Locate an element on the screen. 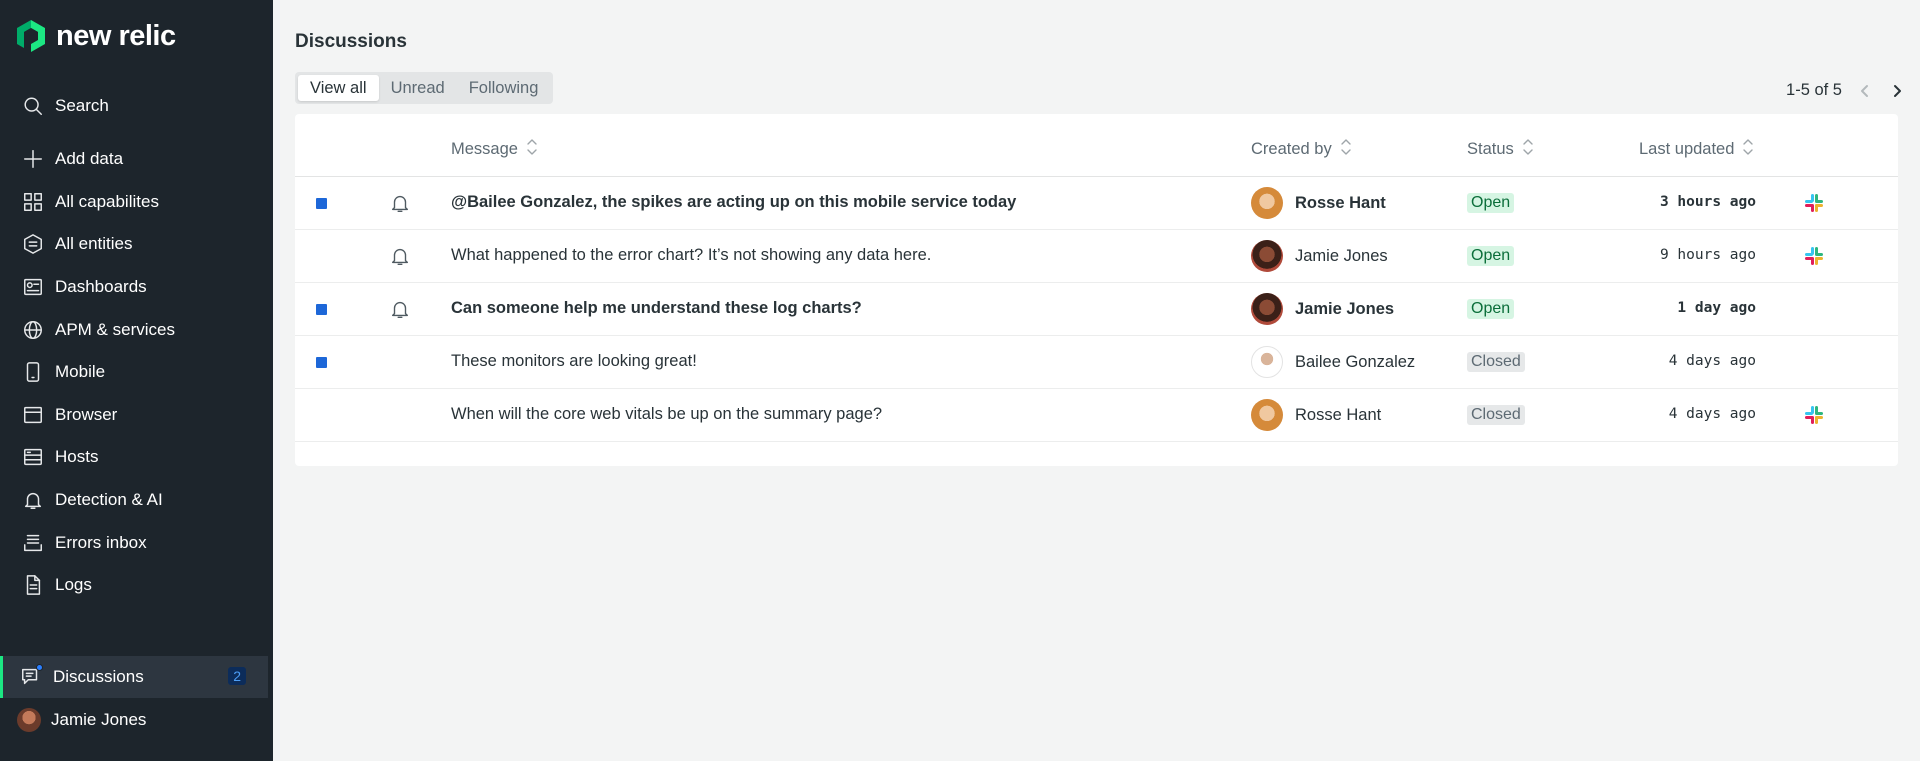 The image size is (1920, 761). sidebar-item-all-capabilities: All capabilites is located at coordinates (134, 202).